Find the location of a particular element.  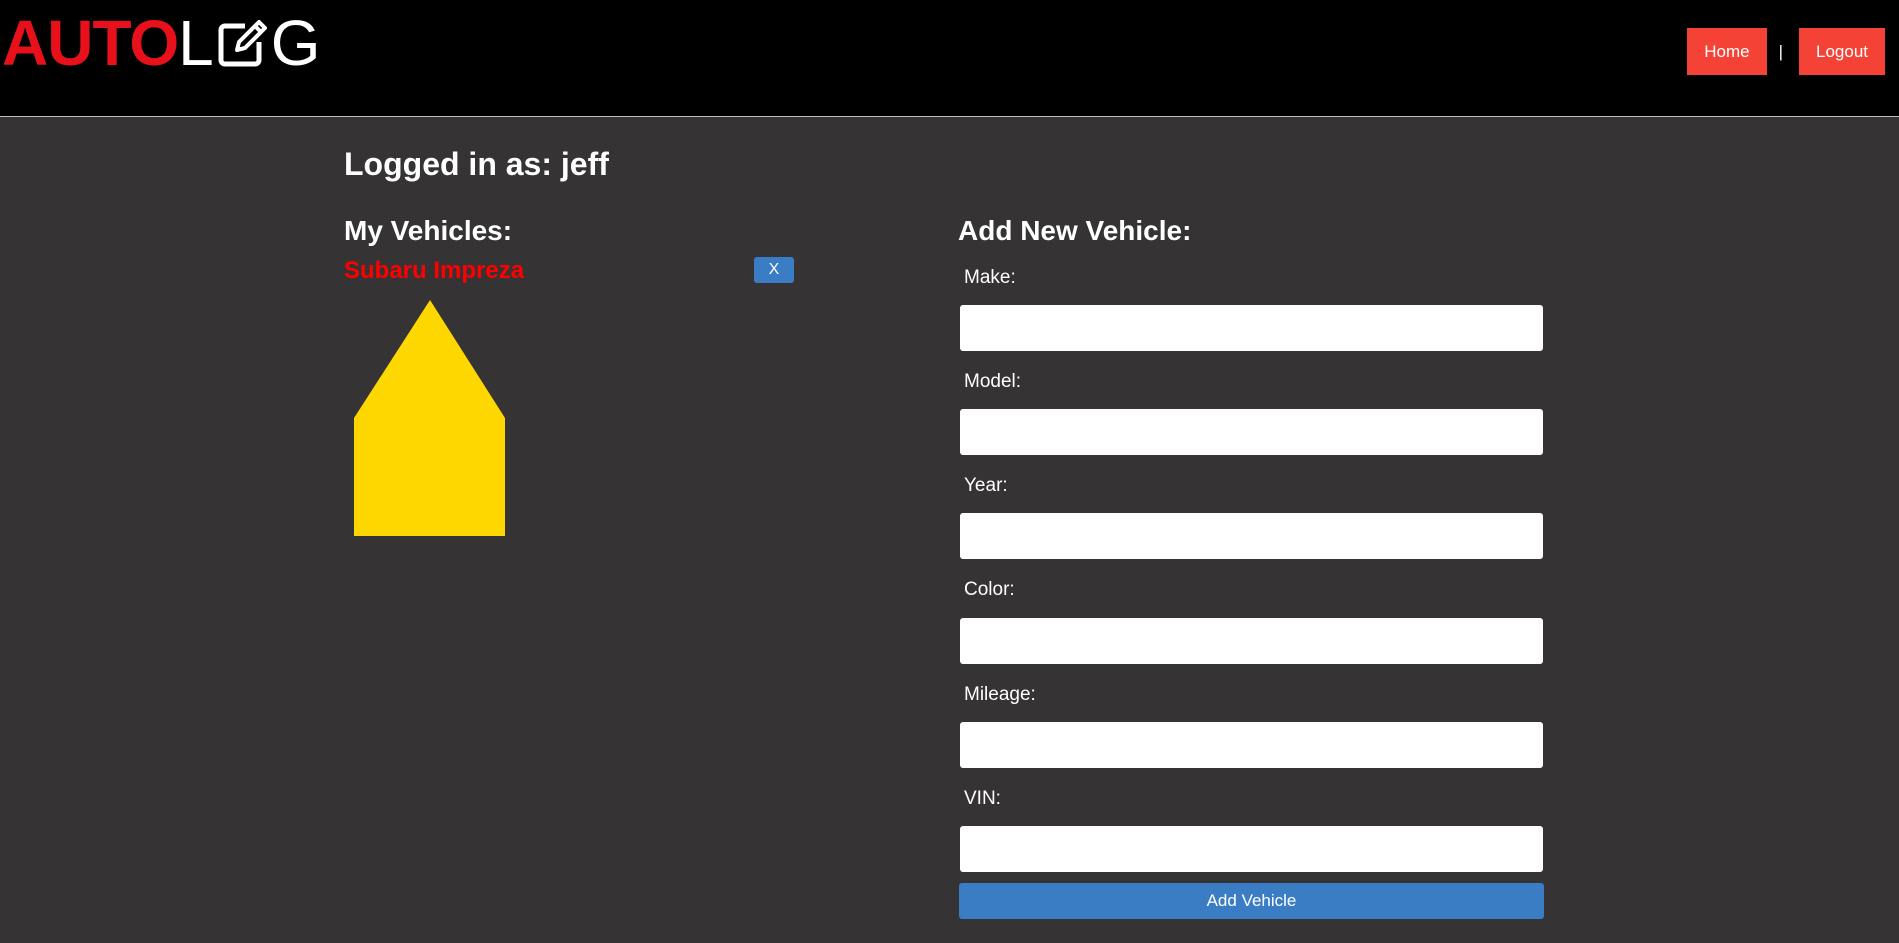

pencil-square-icon is located at coordinates (242, 43).